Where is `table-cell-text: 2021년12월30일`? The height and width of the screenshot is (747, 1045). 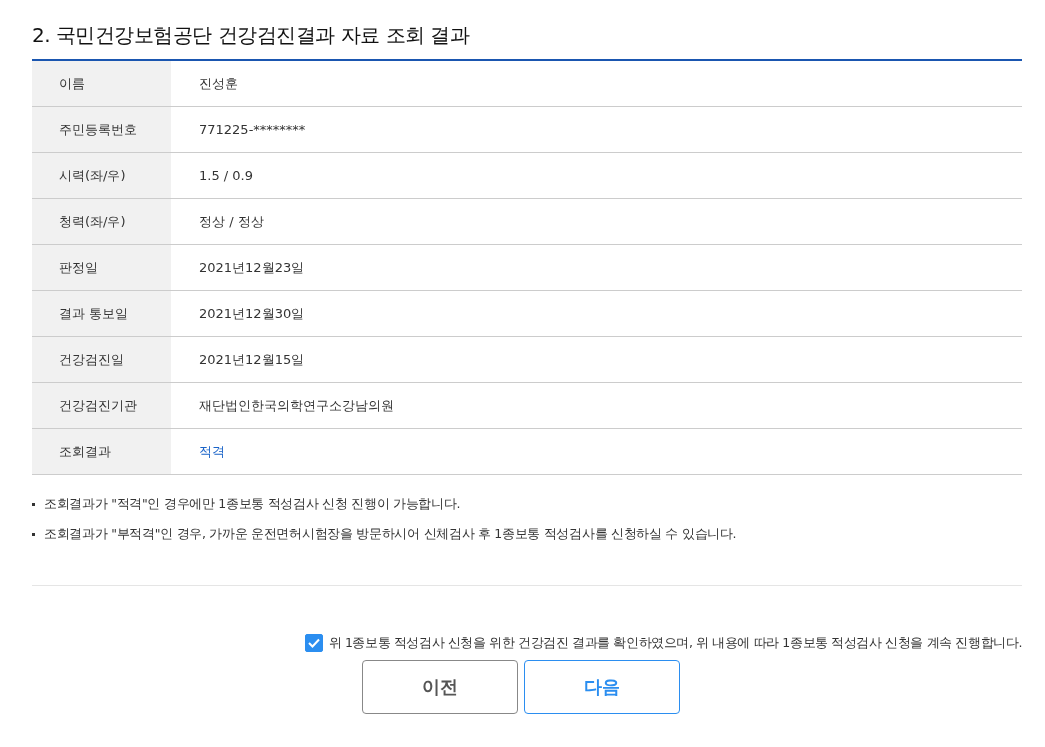 table-cell-text: 2021년12월30일 is located at coordinates (252, 313).